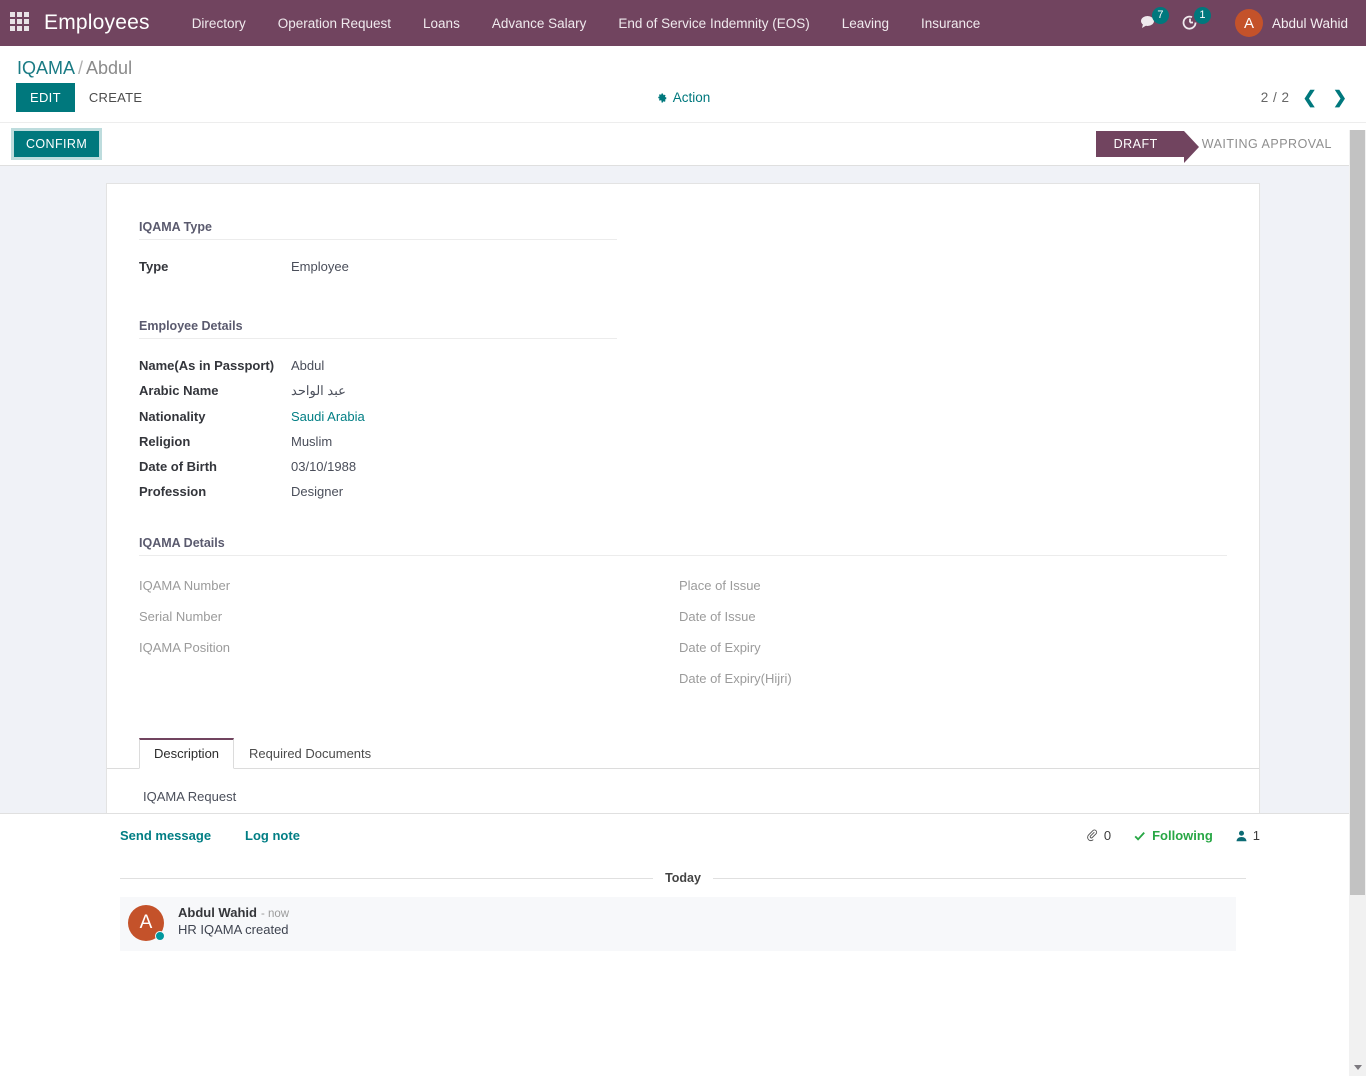 This screenshot has width=1366, height=1076. What do you see at coordinates (683, 835) in the screenshot?
I see `chatter-toolbar: Send message Log note 0 Following 1` at bounding box center [683, 835].